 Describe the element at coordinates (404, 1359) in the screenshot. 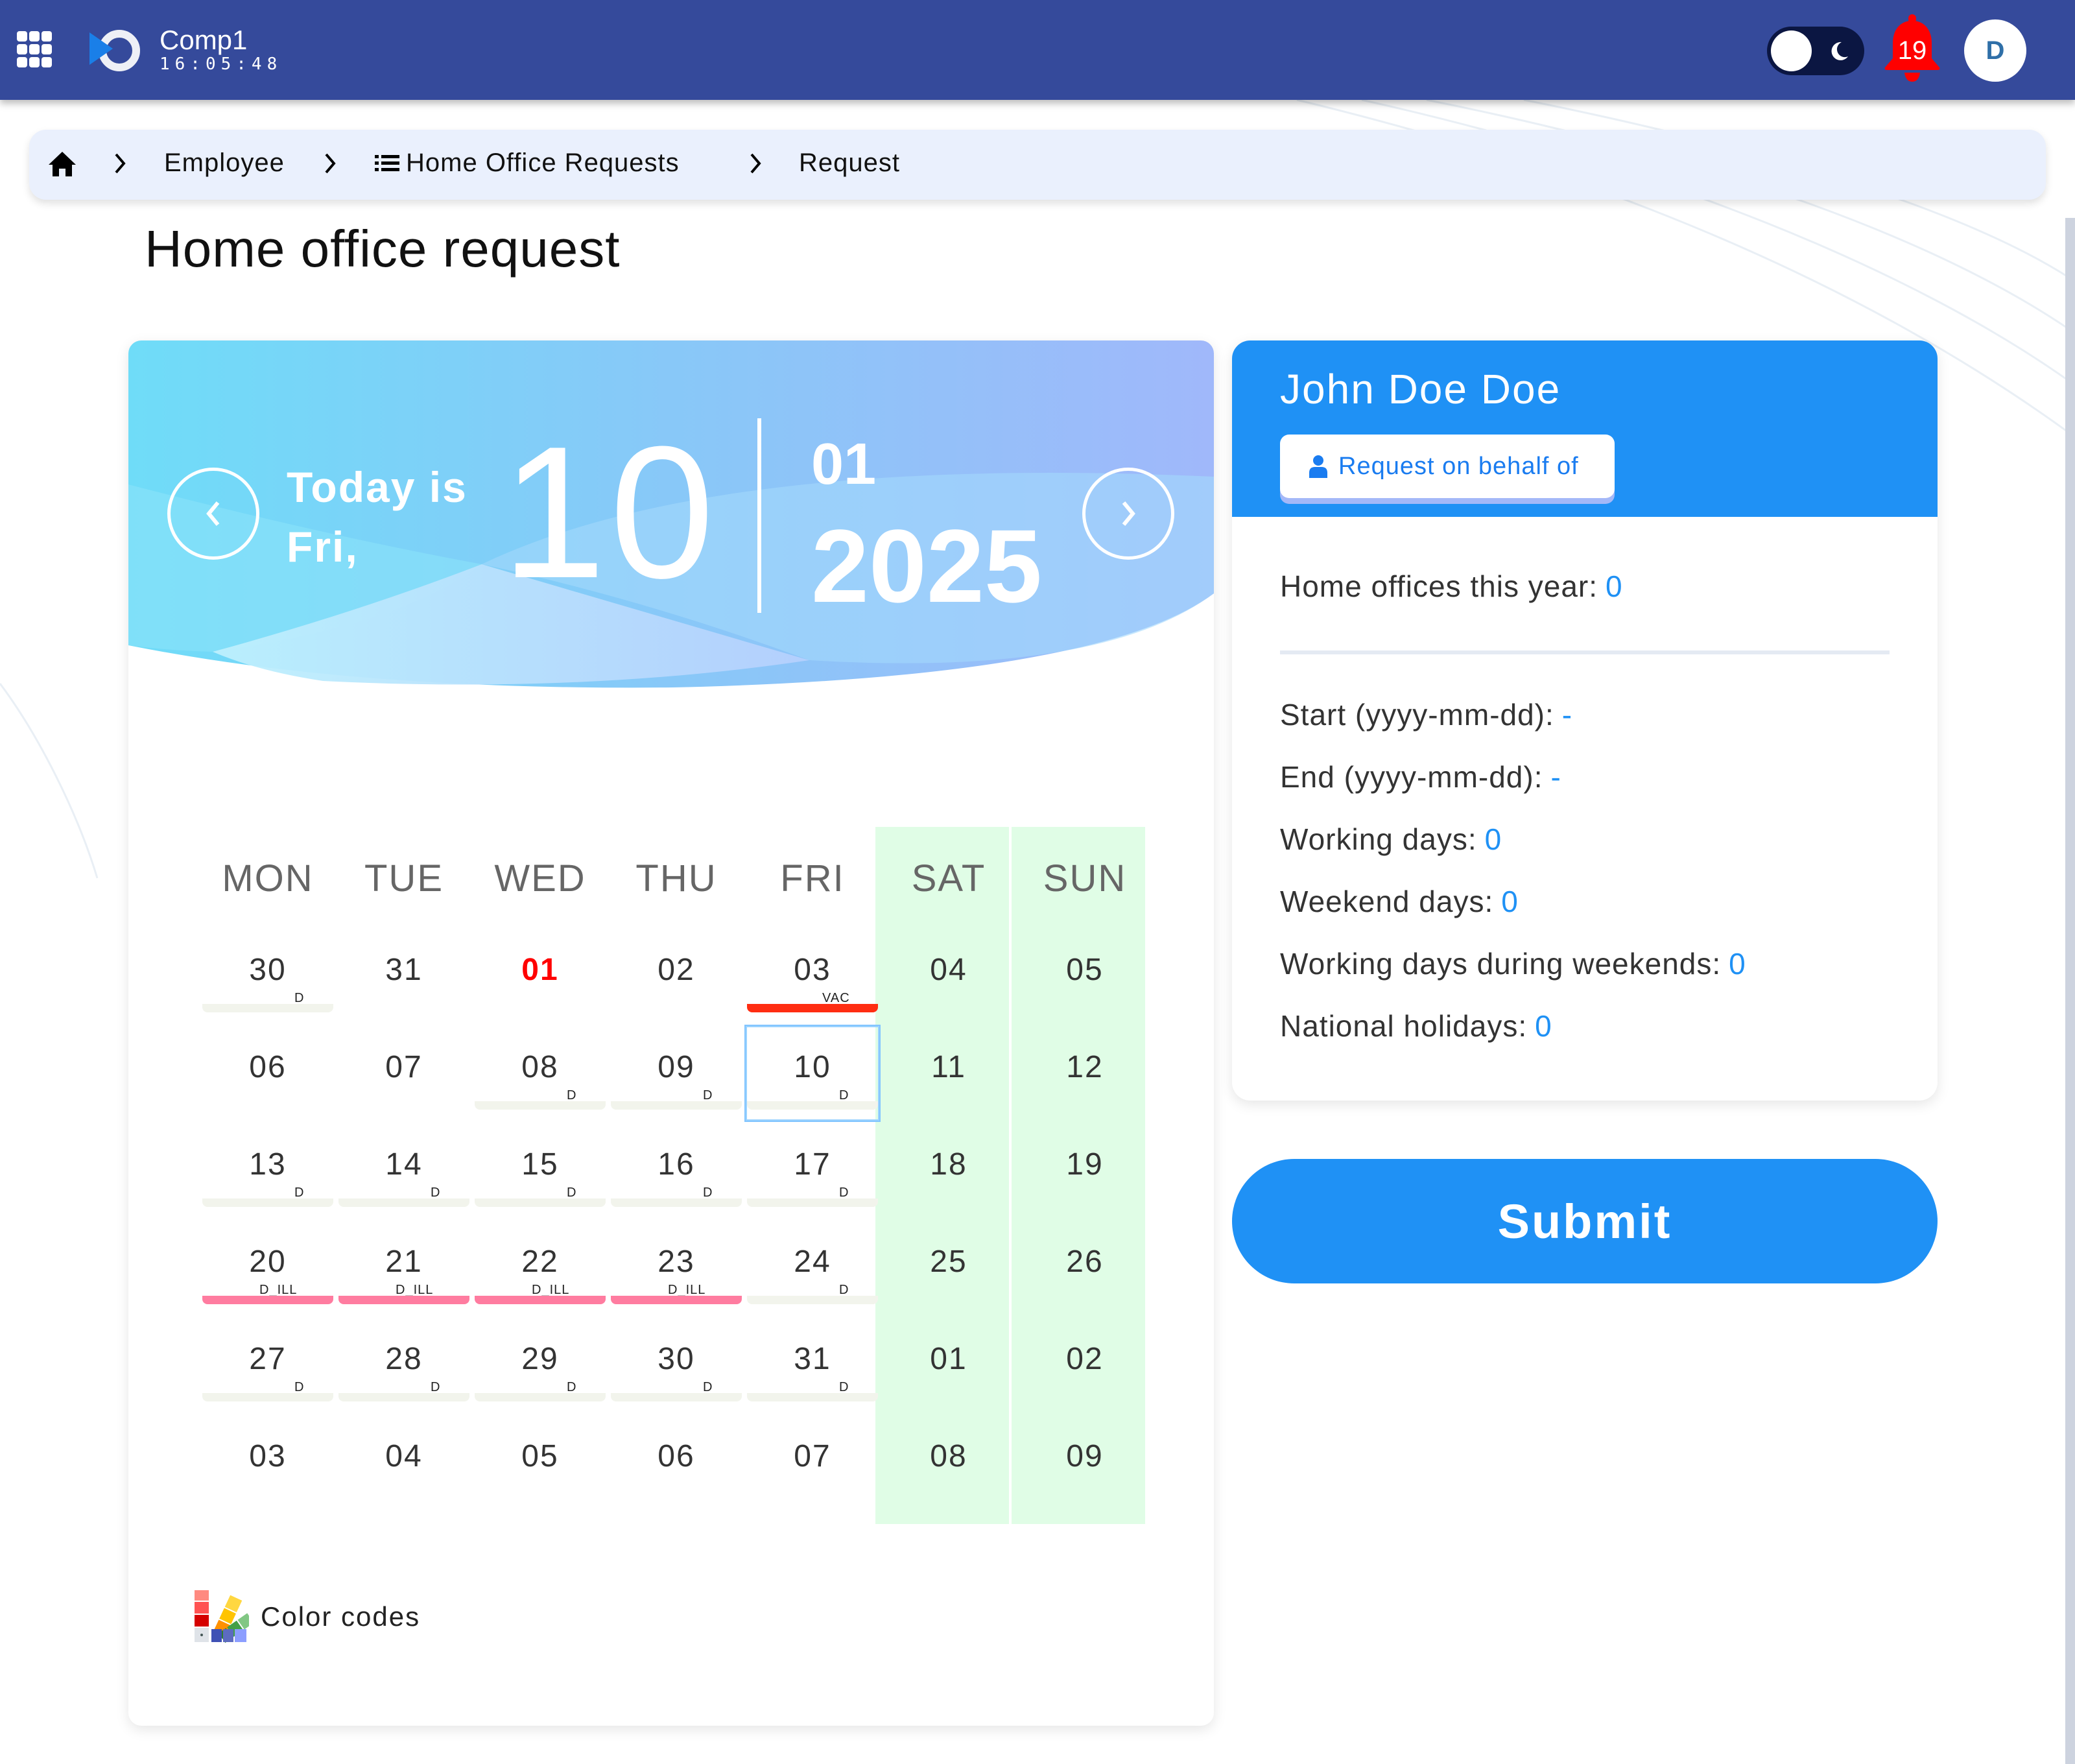

I see `day-number: 28` at that location.